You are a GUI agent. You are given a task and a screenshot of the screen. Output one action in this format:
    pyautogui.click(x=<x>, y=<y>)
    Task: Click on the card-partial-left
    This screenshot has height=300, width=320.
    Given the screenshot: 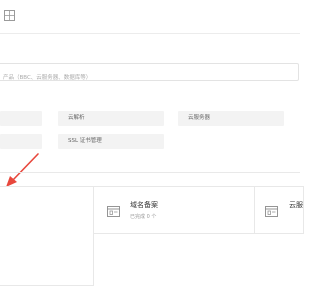 What is the action you would take?
    pyautogui.click(x=47, y=236)
    